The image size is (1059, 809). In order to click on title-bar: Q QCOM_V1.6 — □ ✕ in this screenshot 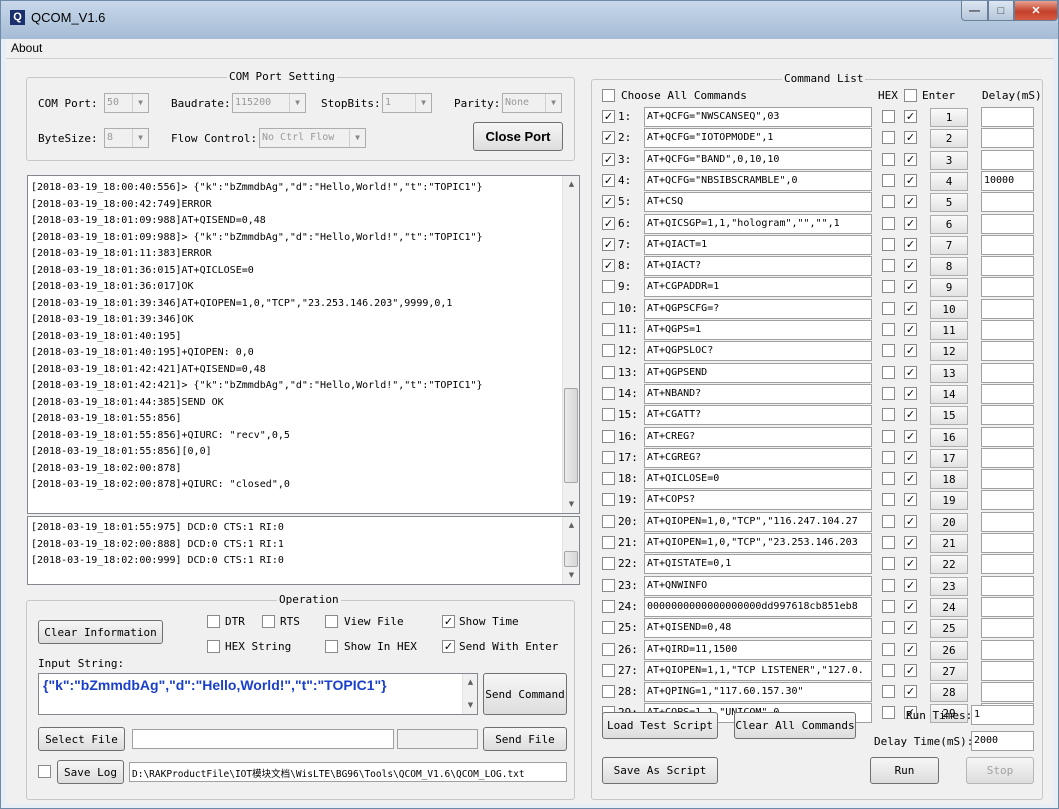, I will do `click(529, 20)`.